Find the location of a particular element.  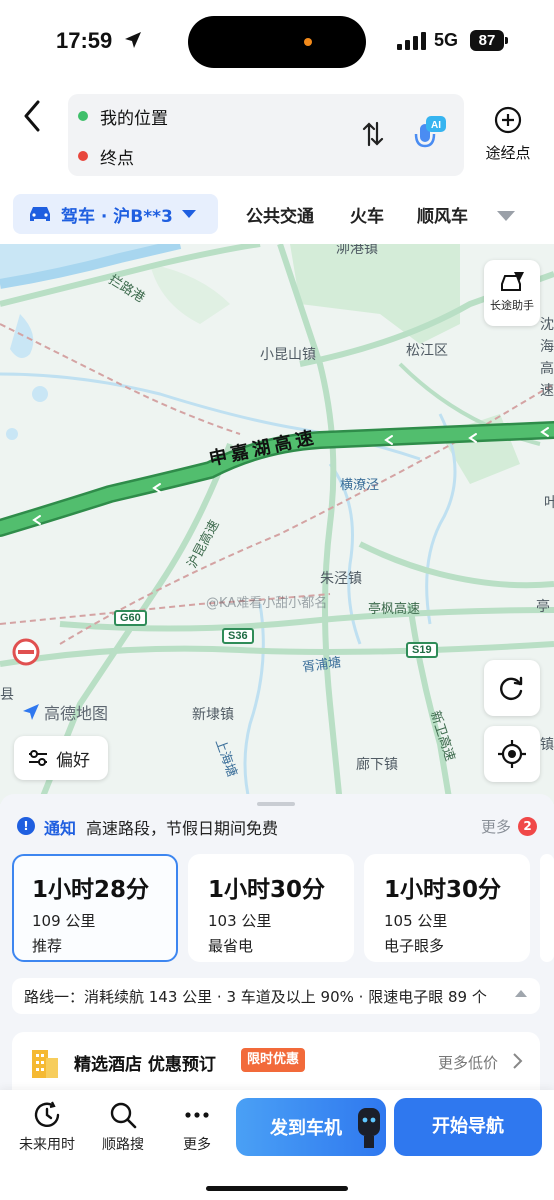

tab-drive: 驾车 · 沪B**3 is located at coordinates (115, 214).